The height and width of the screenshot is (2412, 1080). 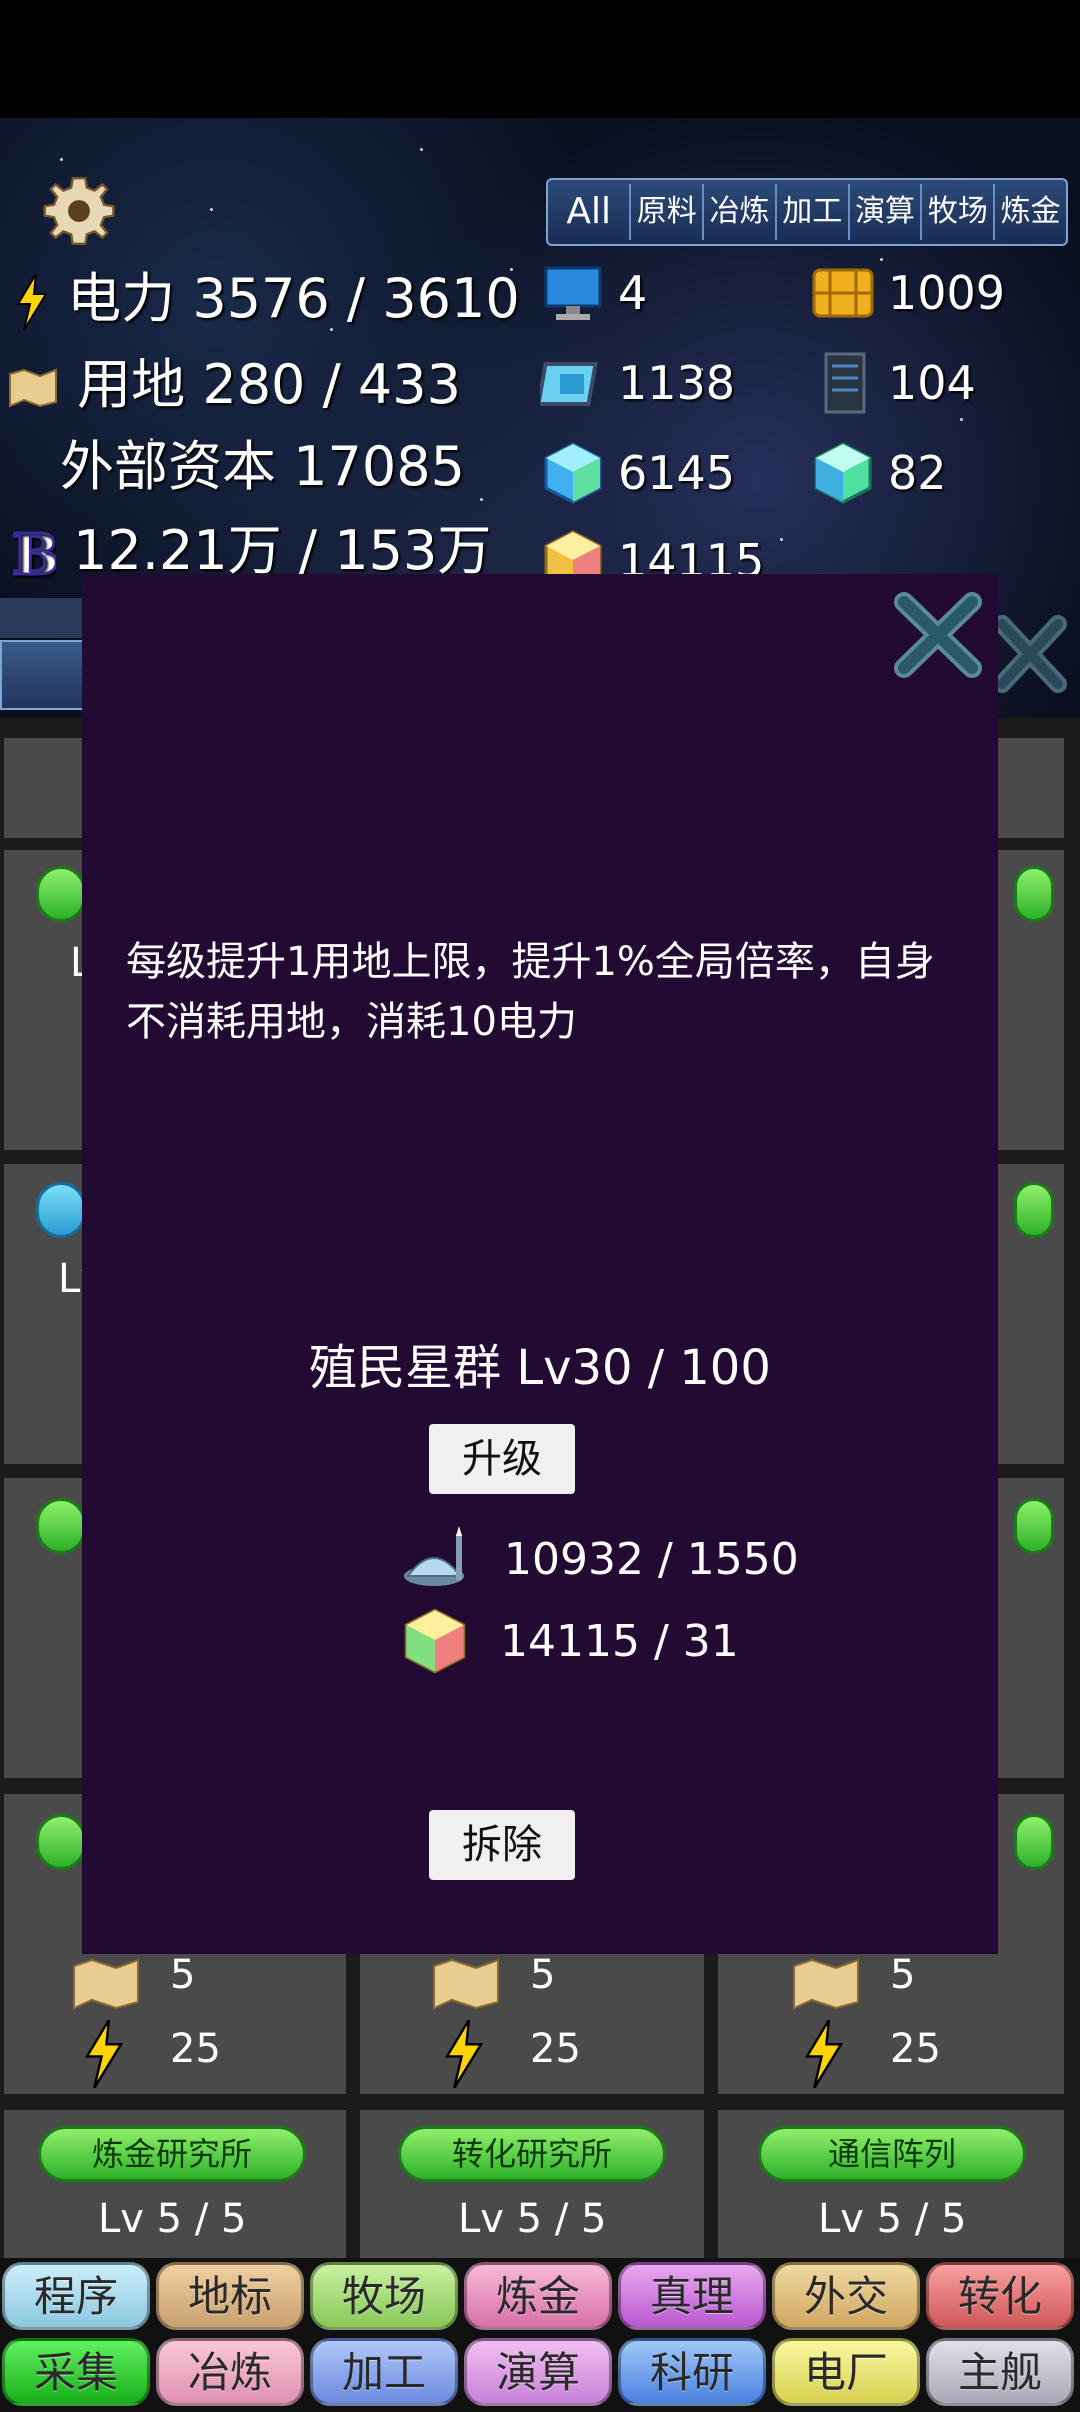 I want to click on building-name-tag: 通信阵列, so click(x=892, y=2154).